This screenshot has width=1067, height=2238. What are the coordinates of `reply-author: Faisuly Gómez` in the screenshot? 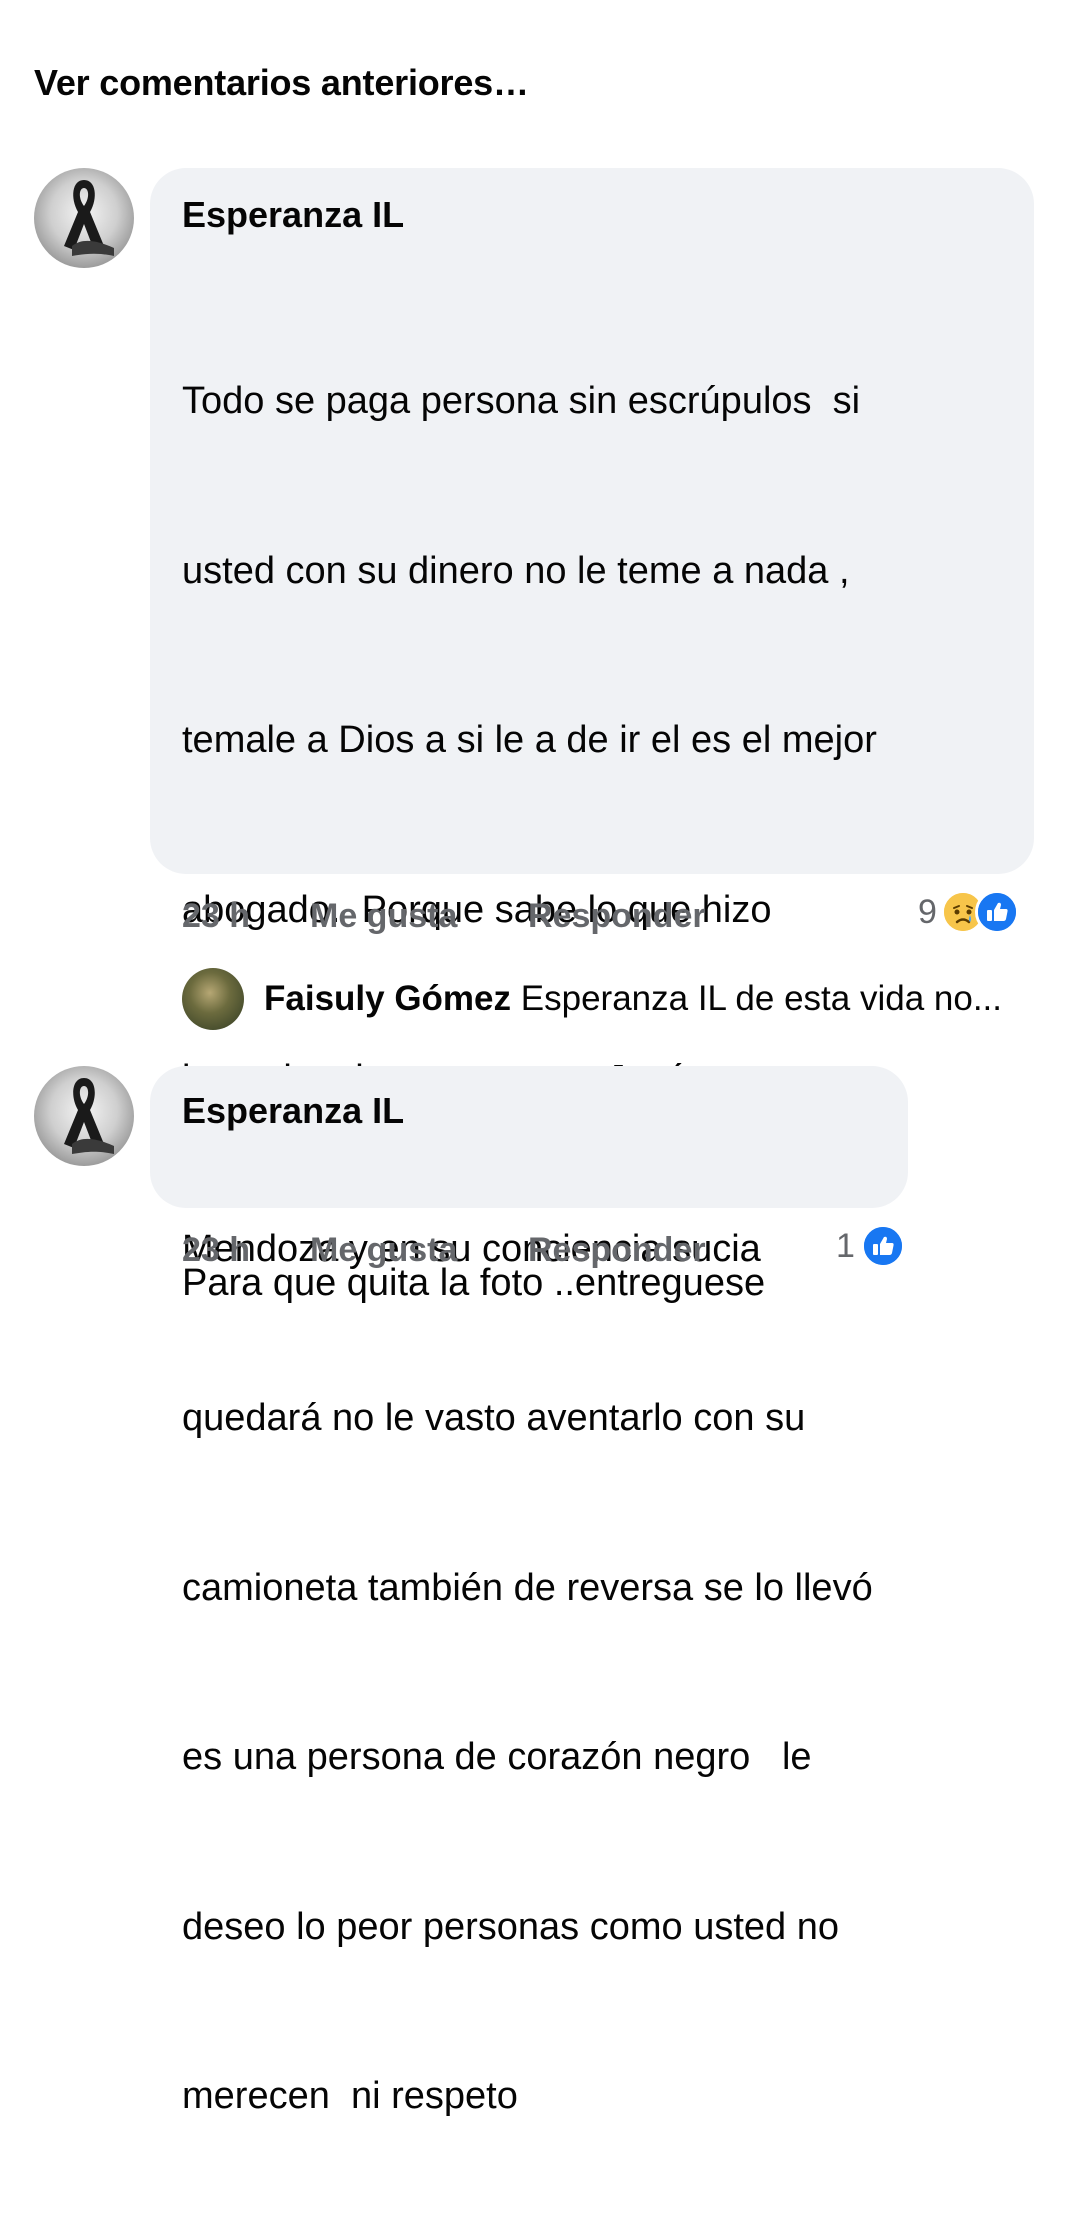 It's located at (387, 998).